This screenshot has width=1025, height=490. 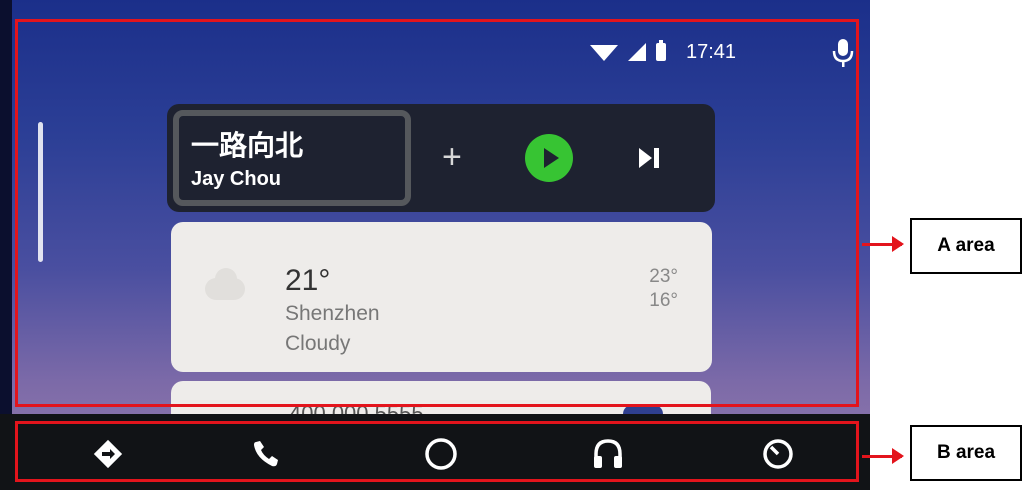 I want to click on area-a-arrow, so click(x=883, y=244).